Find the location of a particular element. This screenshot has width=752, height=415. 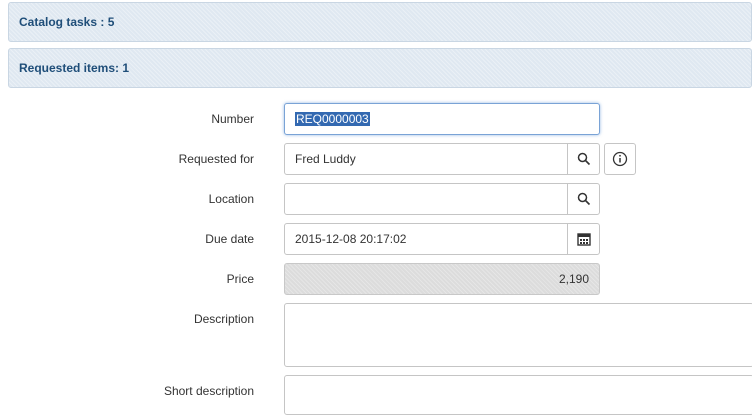

price-field: 2,190 is located at coordinates (442, 279).